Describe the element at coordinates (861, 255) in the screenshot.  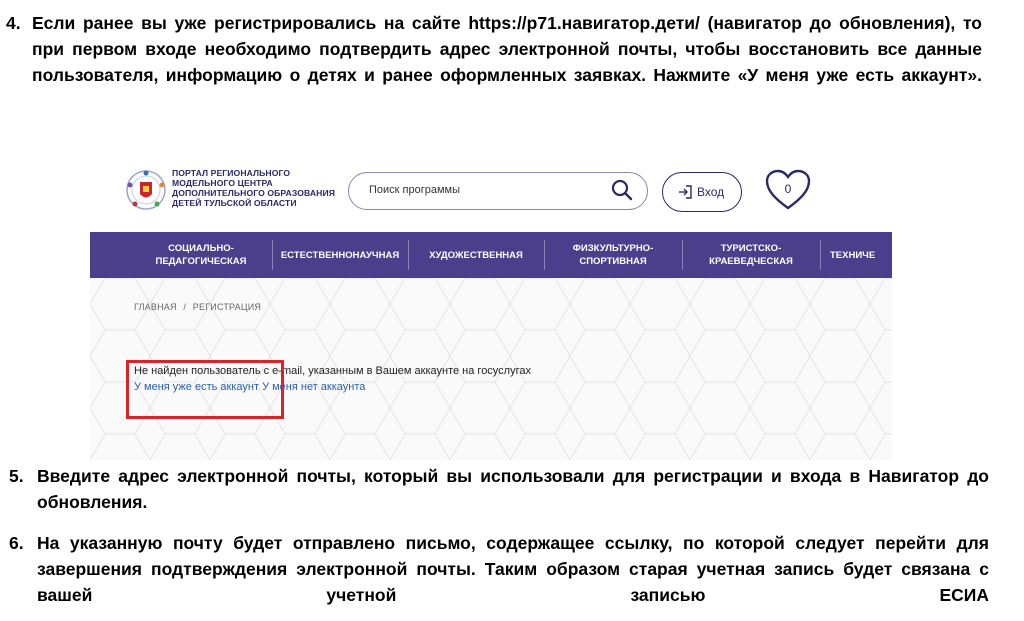
I see `nav-item-tech: ТЕХНИЧЕ` at that location.